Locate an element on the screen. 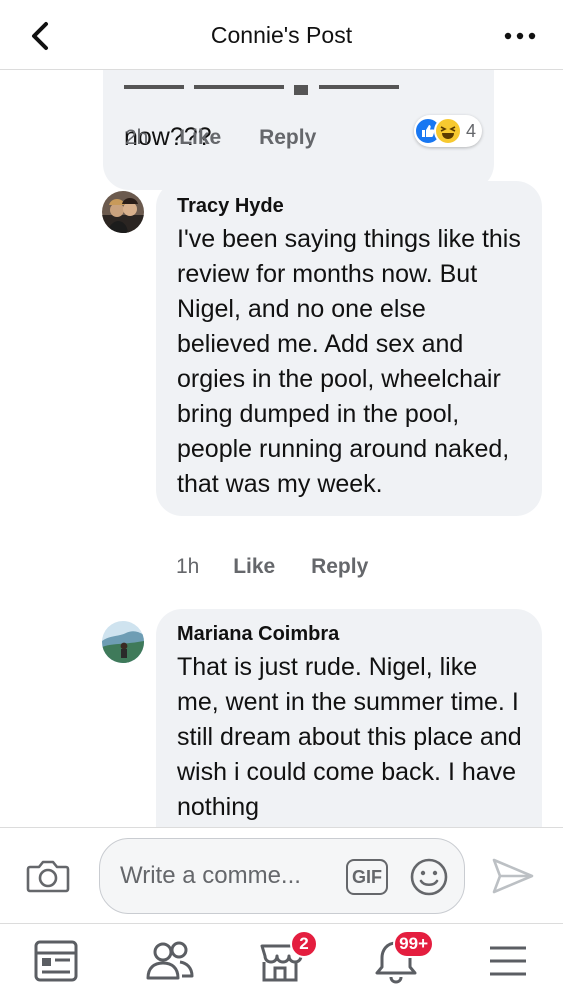  nav-menu is located at coordinates (510, 963).